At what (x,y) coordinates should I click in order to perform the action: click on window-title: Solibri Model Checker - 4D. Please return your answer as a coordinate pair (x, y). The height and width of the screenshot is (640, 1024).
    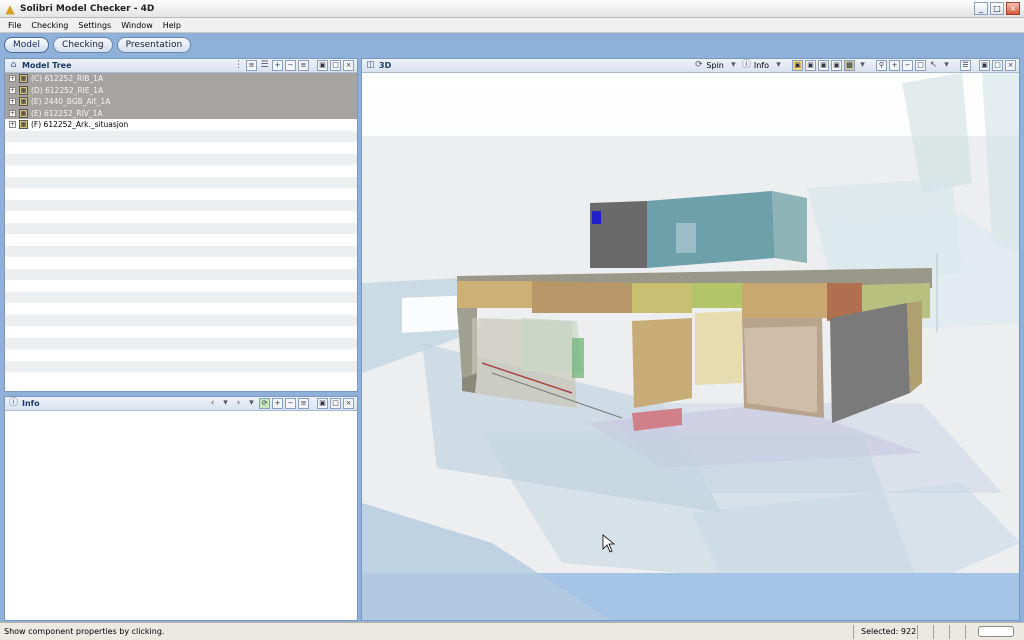
    Looking at the image, I should click on (87, 8).